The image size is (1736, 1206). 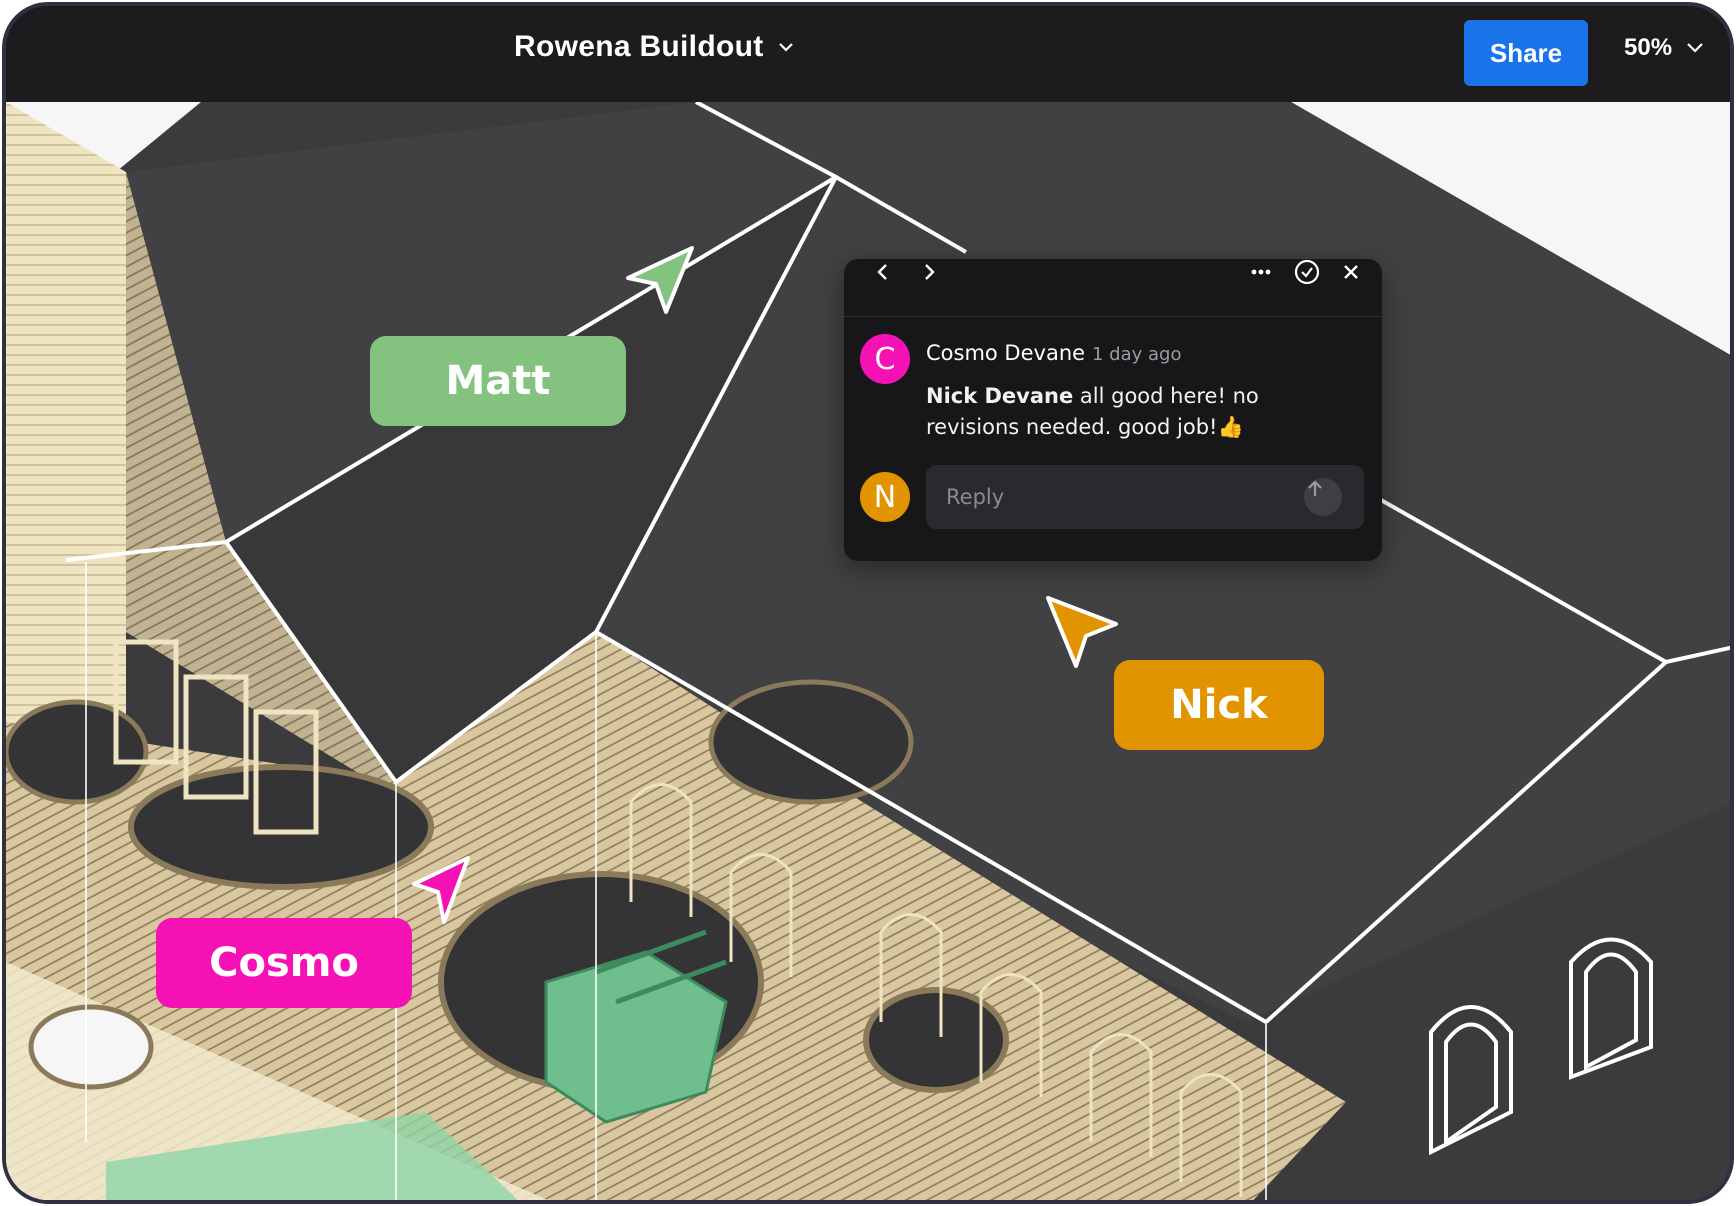 What do you see at coordinates (1648, 47) in the screenshot?
I see `zoom-level: 50%` at bounding box center [1648, 47].